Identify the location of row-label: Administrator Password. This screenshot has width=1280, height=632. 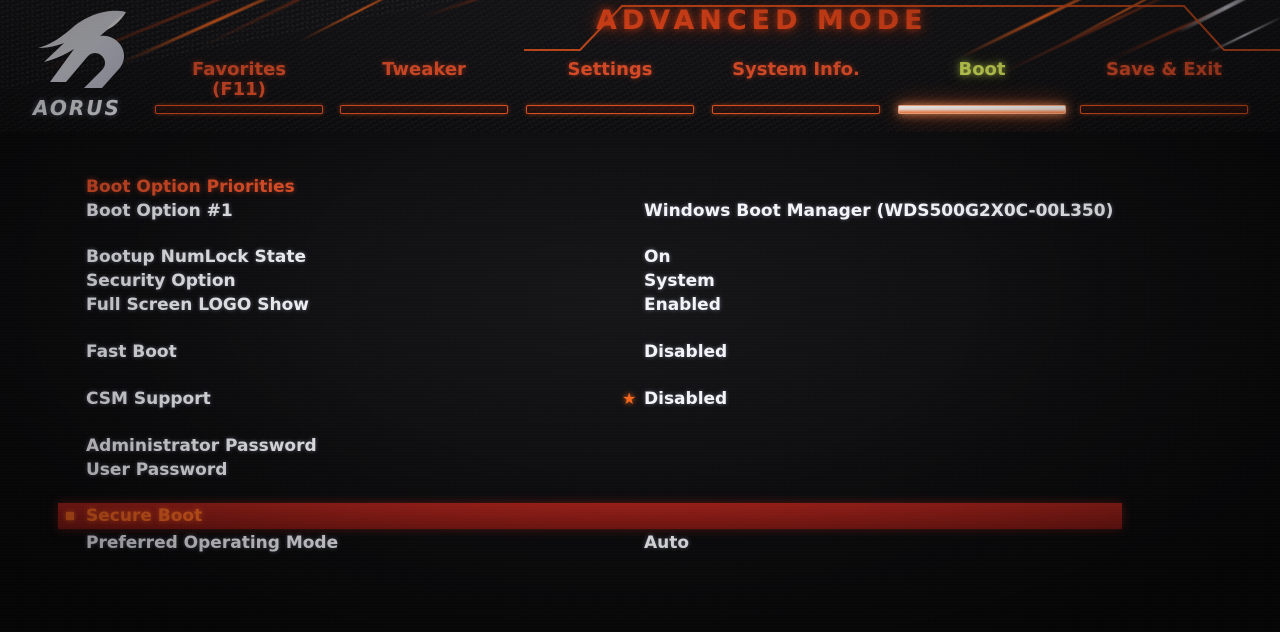
(201, 446).